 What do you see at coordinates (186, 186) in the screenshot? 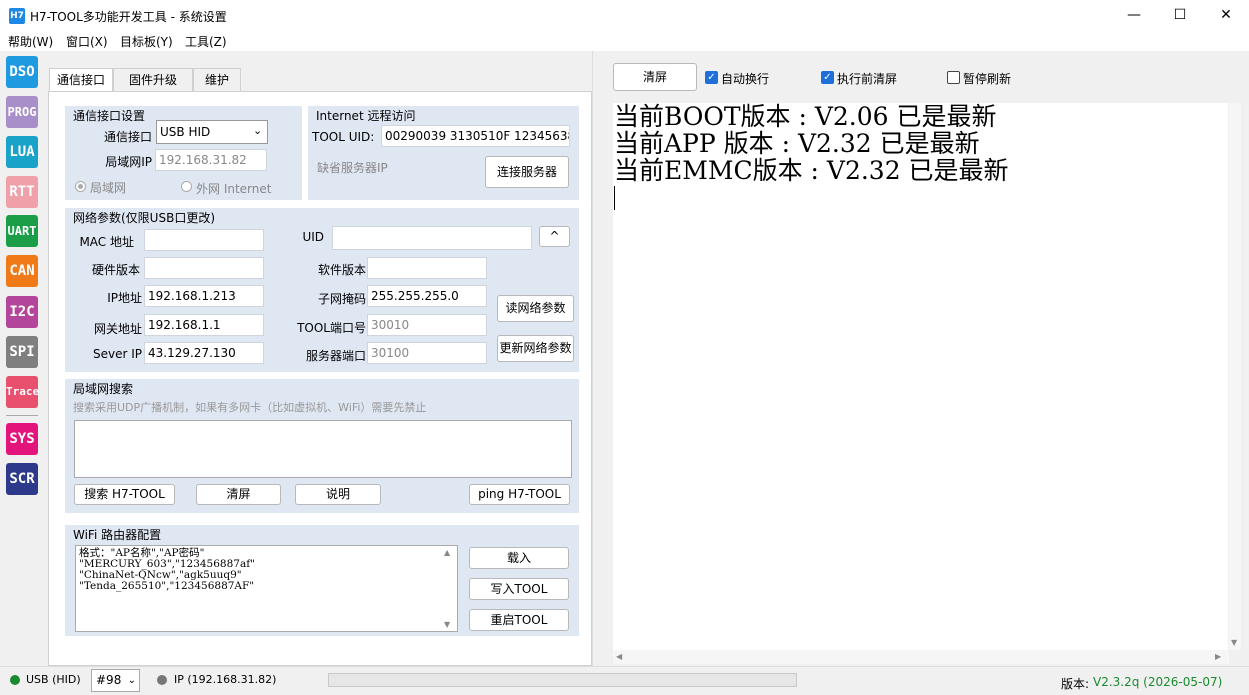
I see `radio-wan` at bounding box center [186, 186].